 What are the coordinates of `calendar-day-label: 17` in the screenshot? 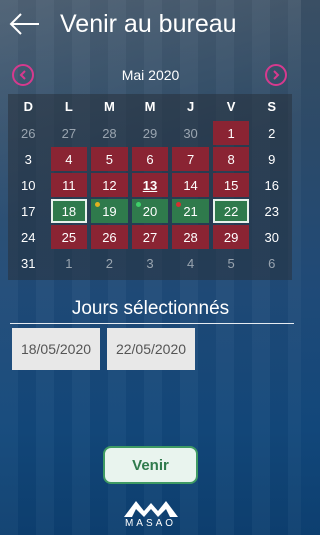 It's located at (28, 211).